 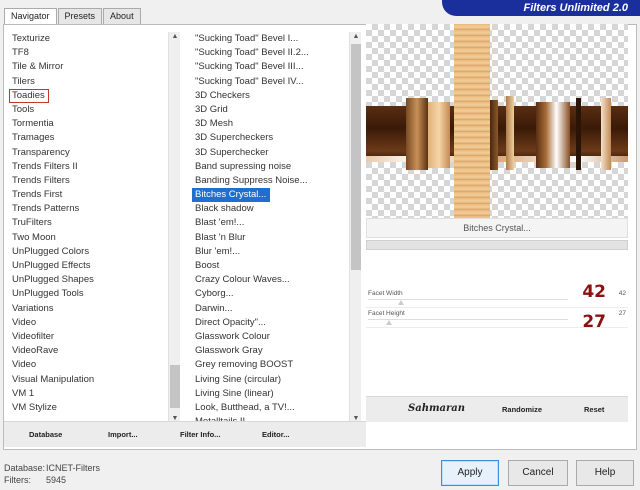 I want to click on category-item: TF8, so click(x=19, y=52).